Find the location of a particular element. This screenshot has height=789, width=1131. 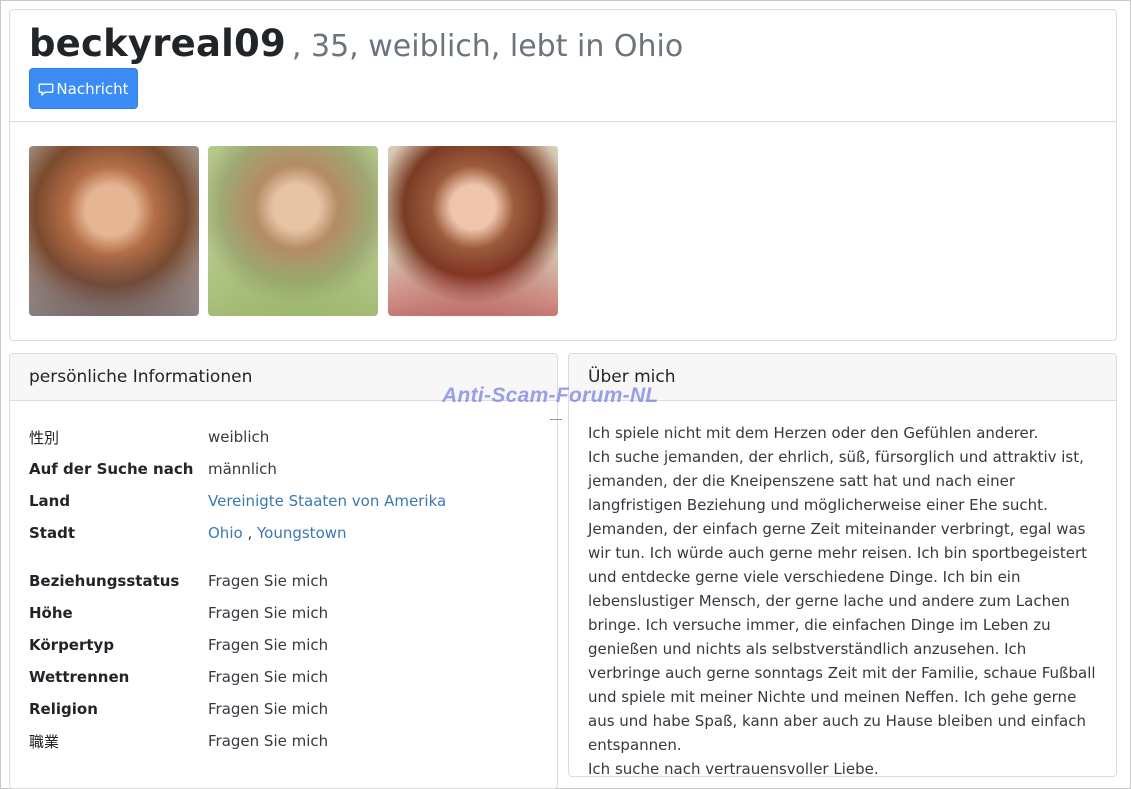

info-row-religion: Religion Fragen Sie mich is located at coordinates (284, 709).